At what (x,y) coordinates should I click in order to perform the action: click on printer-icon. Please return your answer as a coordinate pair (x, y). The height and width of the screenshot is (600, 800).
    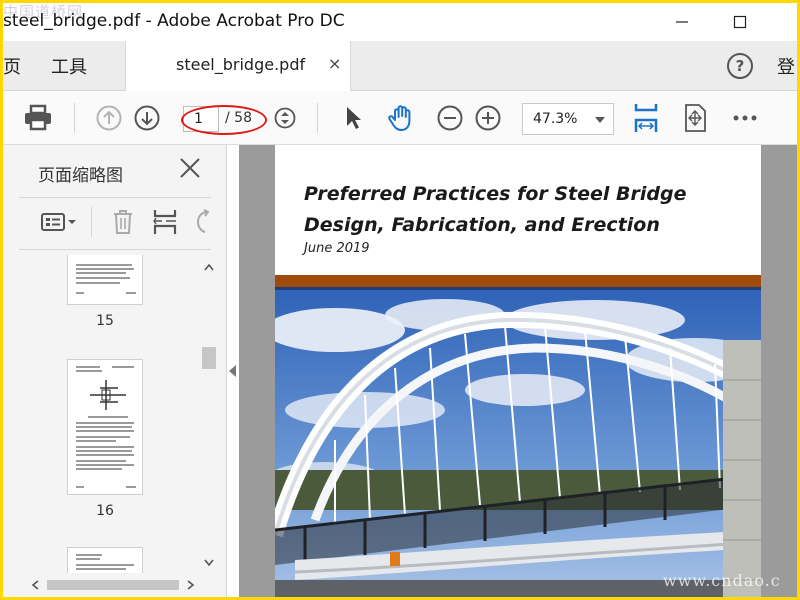
    Looking at the image, I should click on (38, 117).